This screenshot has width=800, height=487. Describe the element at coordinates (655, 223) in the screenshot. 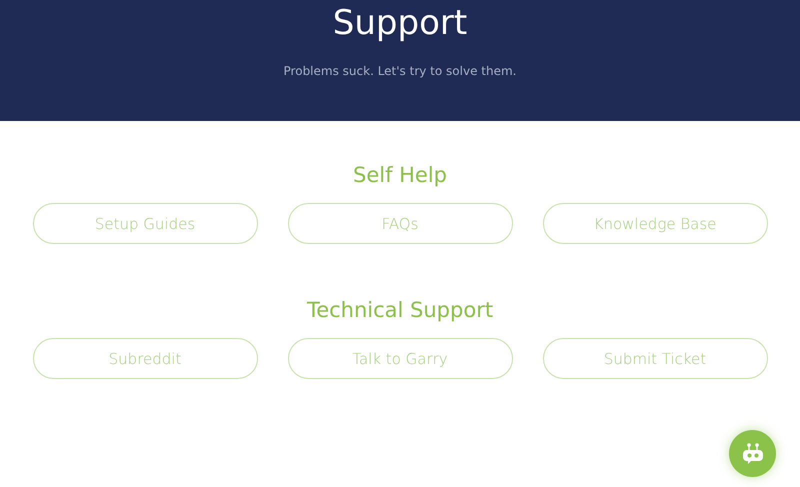

I see `link-button: Knowledge Base` at that location.